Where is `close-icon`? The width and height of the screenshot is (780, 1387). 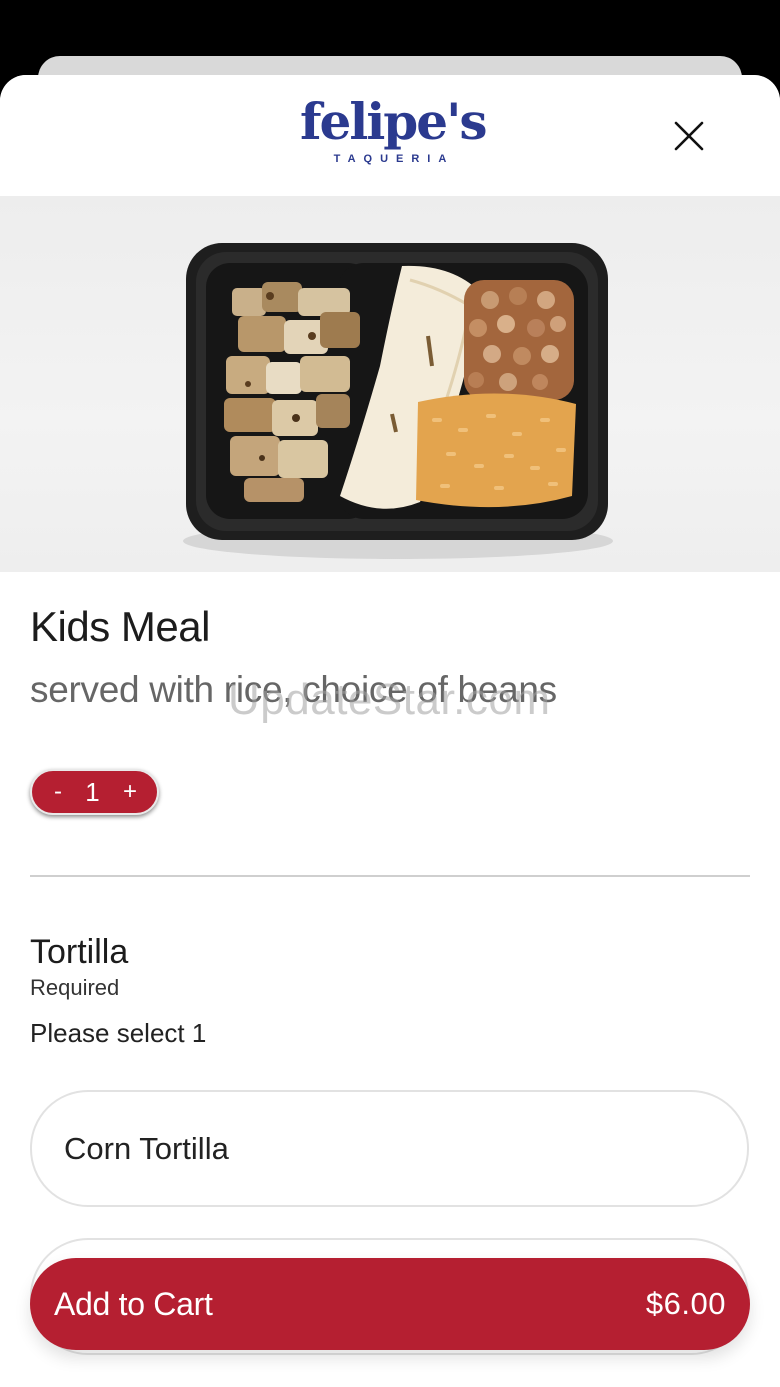 close-icon is located at coordinates (689, 136).